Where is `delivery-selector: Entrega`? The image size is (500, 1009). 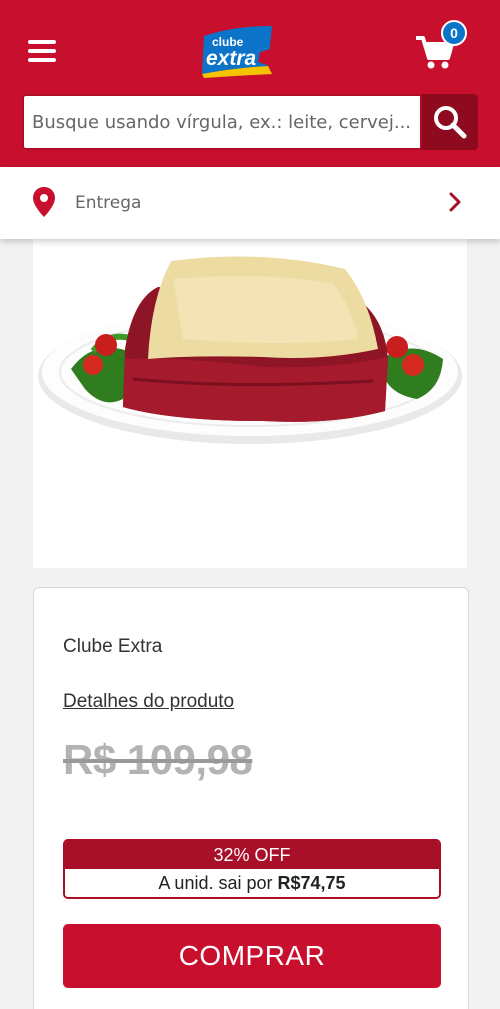
delivery-selector: Entrega is located at coordinates (250, 203).